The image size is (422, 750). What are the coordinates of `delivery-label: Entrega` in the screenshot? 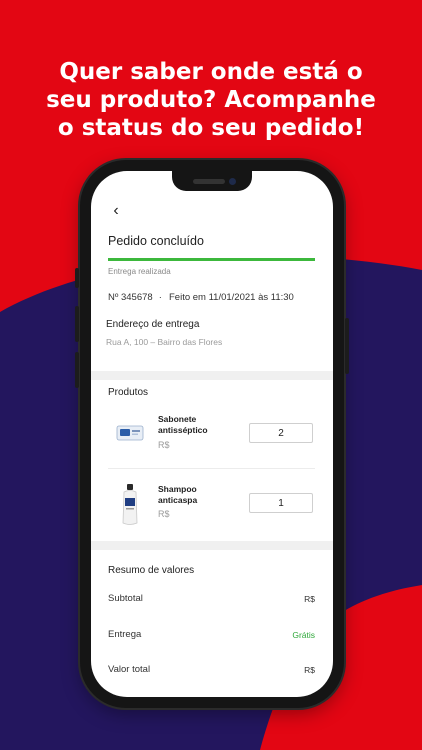 It's located at (125, 634).